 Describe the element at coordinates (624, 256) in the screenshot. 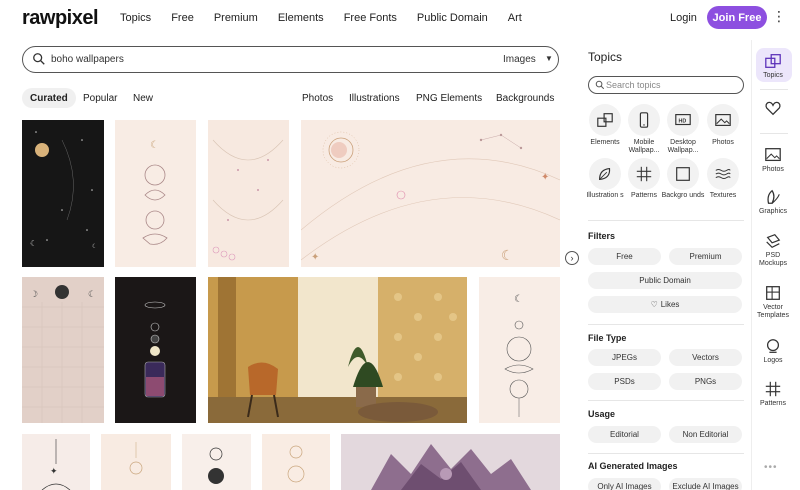

I see `filter-free: Free` at that location.